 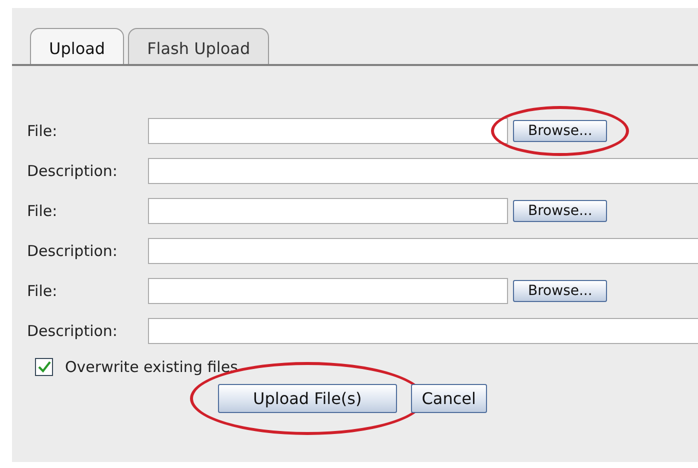 What do you see at coordinates (77, 46) in the screenshot?
I see `tab: Upload` at bounding box center [77, 46].